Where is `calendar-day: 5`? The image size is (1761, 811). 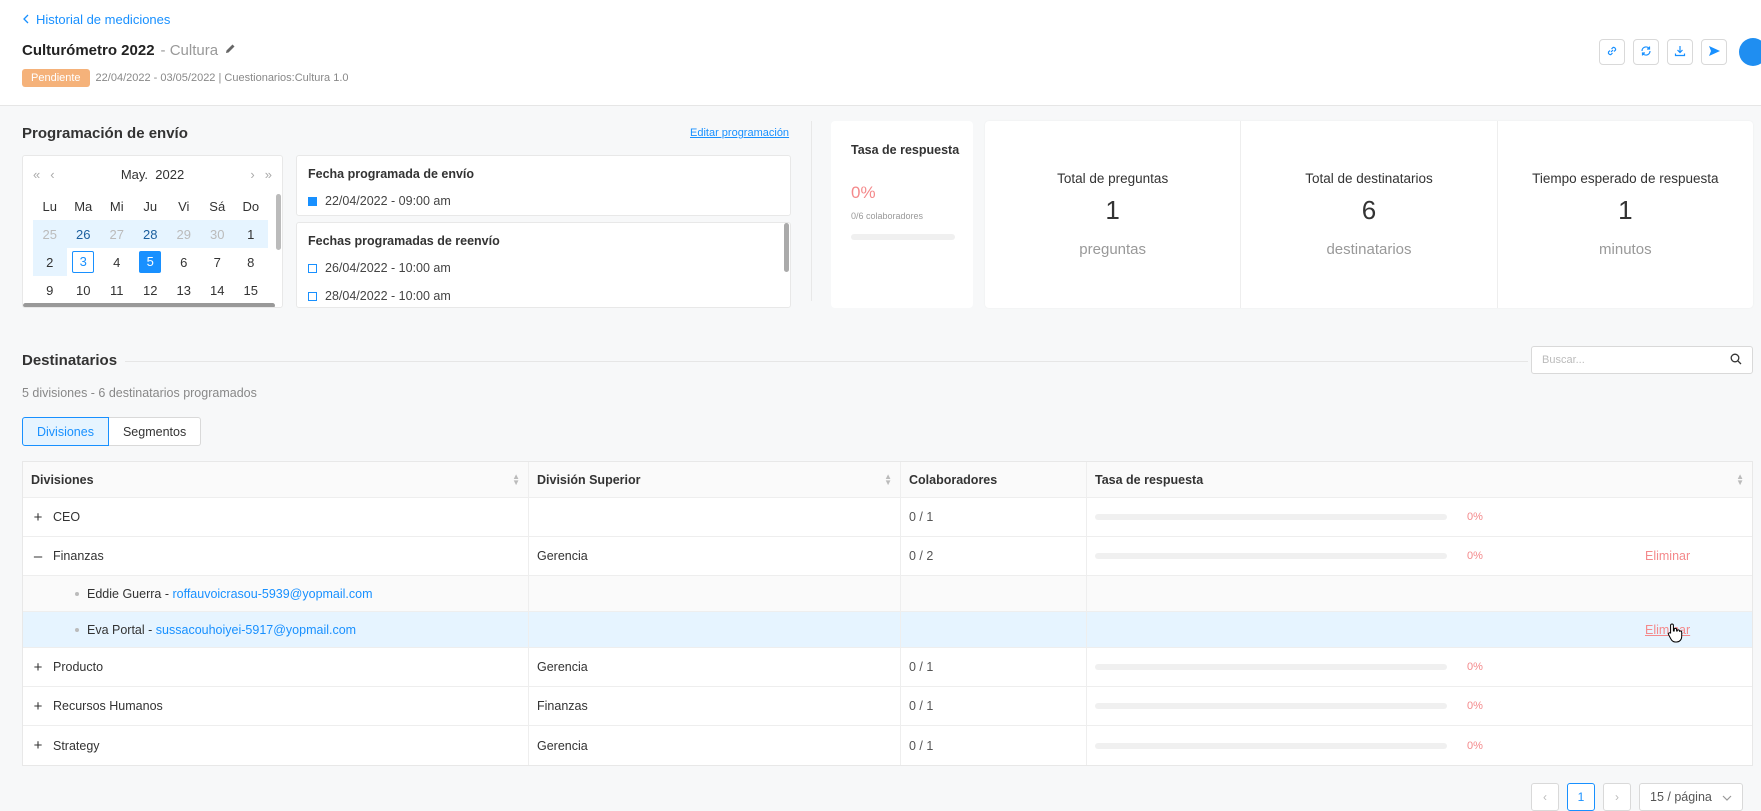 calendar-day: 5 is located at coordinates (151, 262).